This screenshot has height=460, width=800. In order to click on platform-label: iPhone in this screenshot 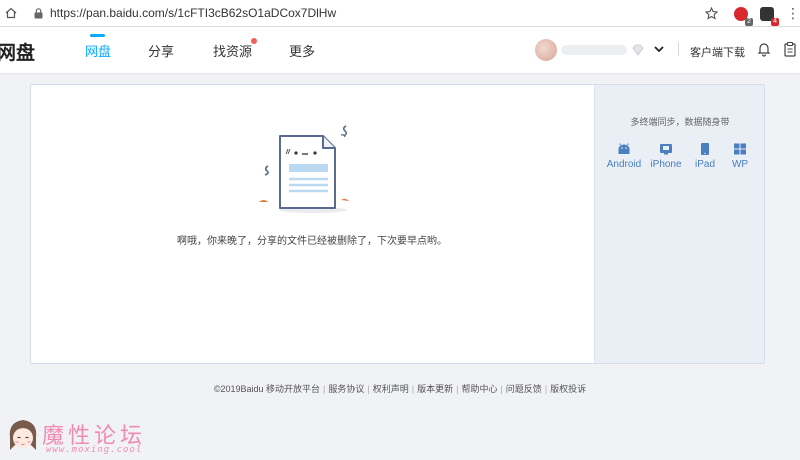, I will do `click(666, 164)`.